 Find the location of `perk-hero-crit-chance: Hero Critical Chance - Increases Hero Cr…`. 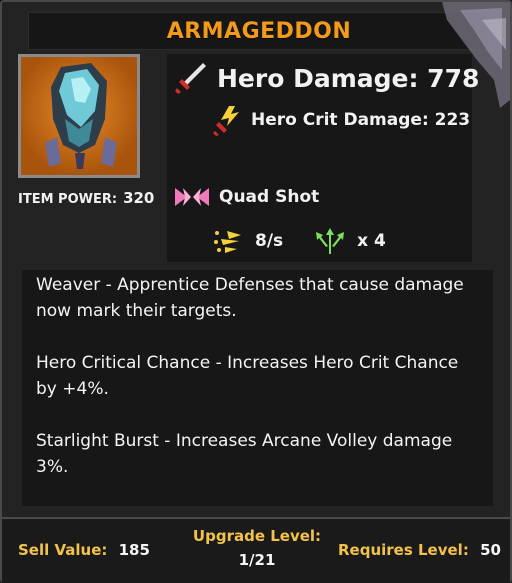

perk-hero-crit-chance: Hero Critical Chance - Increases Hero Cr… is located at coordinates (247, 376).